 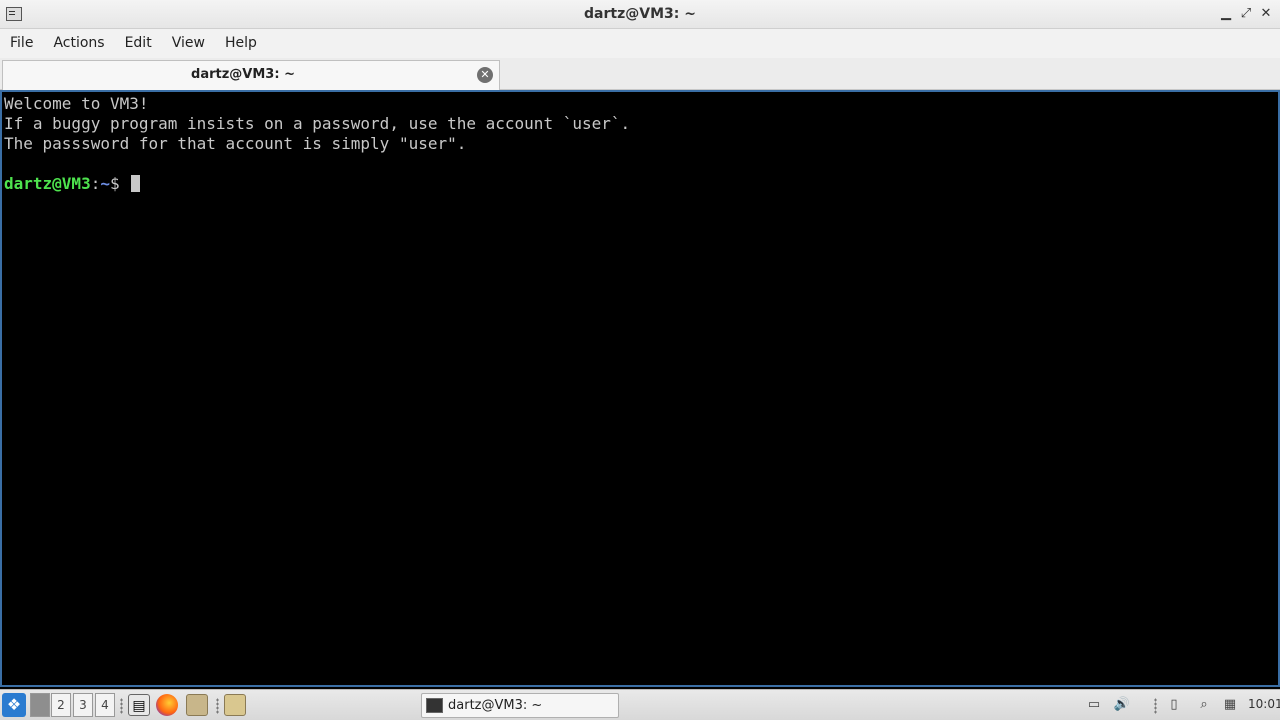 What do you see at coordinates (640, 43) in the screenshot?
I see `menu-bar: File Actions Edit View Help` at bounding box center [640, 43].